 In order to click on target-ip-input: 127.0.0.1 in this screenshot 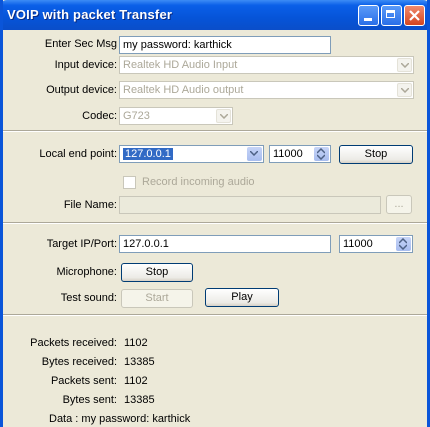, I will do `click(225, 244)`.